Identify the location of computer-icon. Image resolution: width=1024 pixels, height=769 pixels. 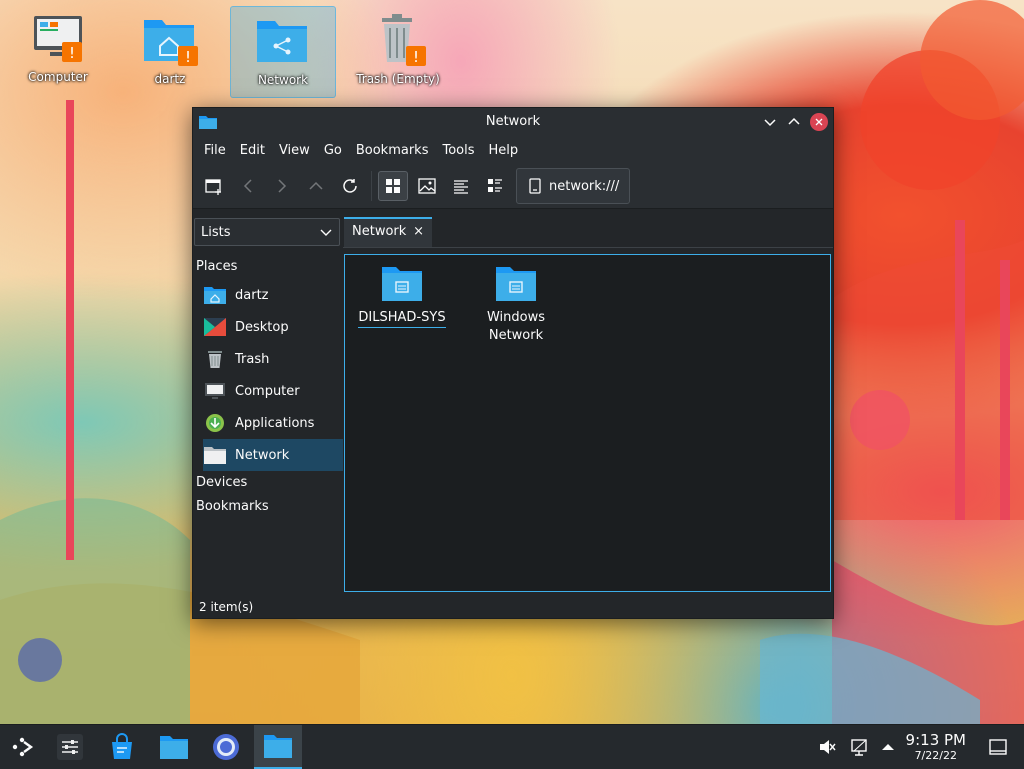
(215, 391).